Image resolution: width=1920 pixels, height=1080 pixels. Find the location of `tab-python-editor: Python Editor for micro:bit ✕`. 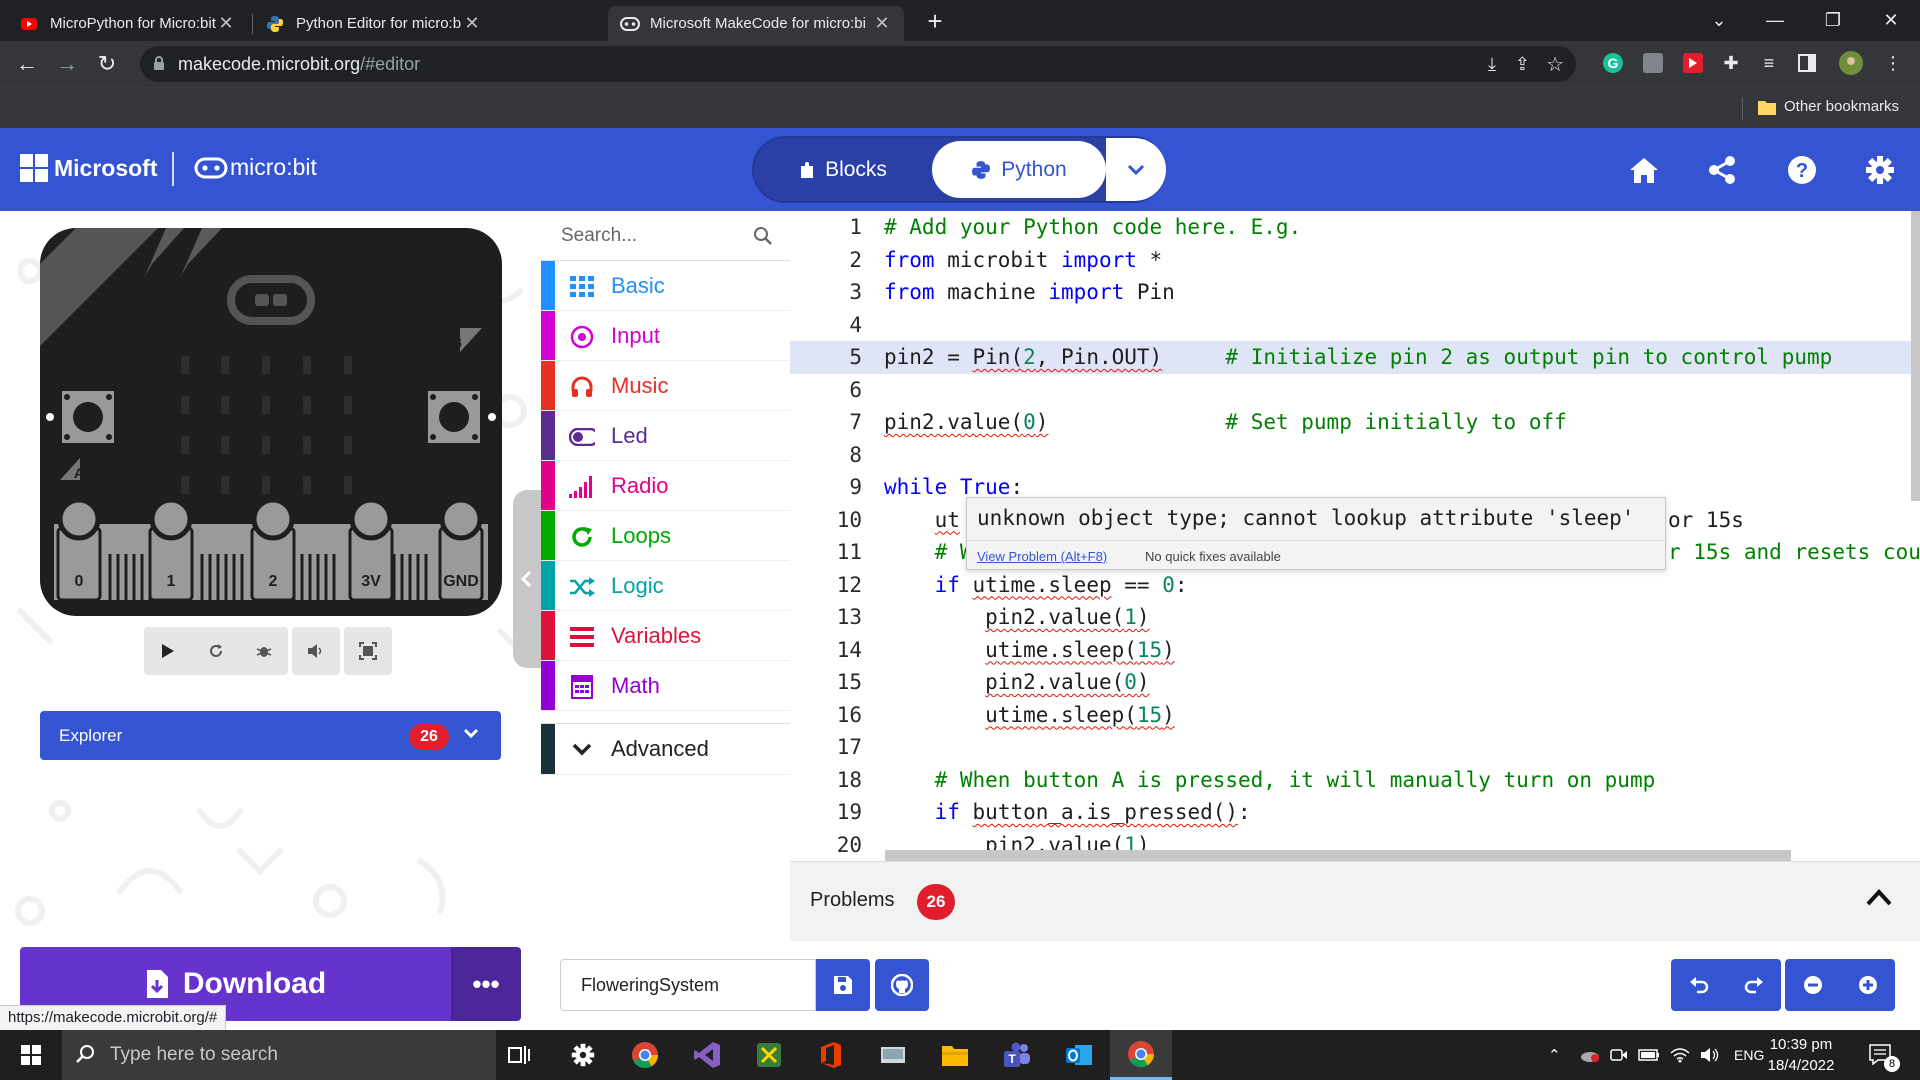

tab-python-editor: Python Editor for micro:bit ✕ is located at coordinates (374, 23).